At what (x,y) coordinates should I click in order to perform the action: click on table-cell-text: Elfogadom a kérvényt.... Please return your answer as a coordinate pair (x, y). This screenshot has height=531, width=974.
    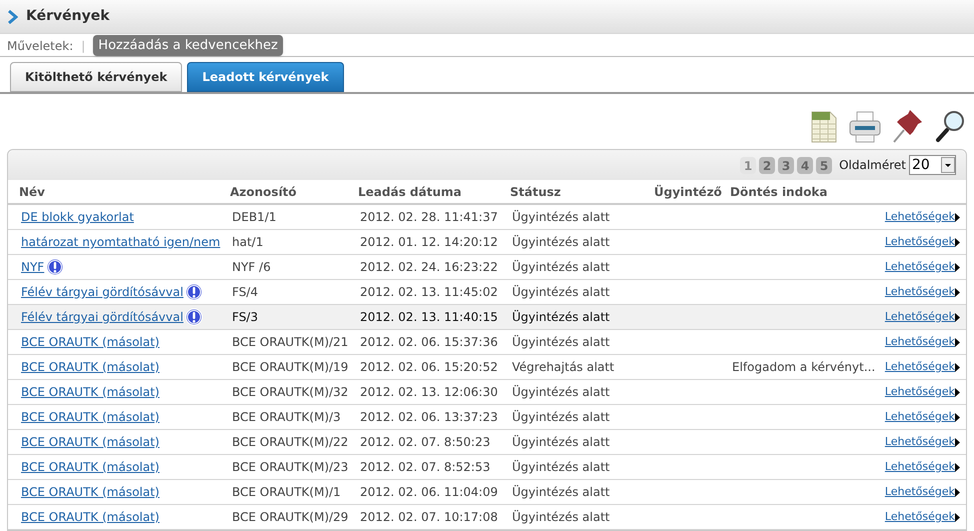
    Looking at the image, I should click on (804, 367).